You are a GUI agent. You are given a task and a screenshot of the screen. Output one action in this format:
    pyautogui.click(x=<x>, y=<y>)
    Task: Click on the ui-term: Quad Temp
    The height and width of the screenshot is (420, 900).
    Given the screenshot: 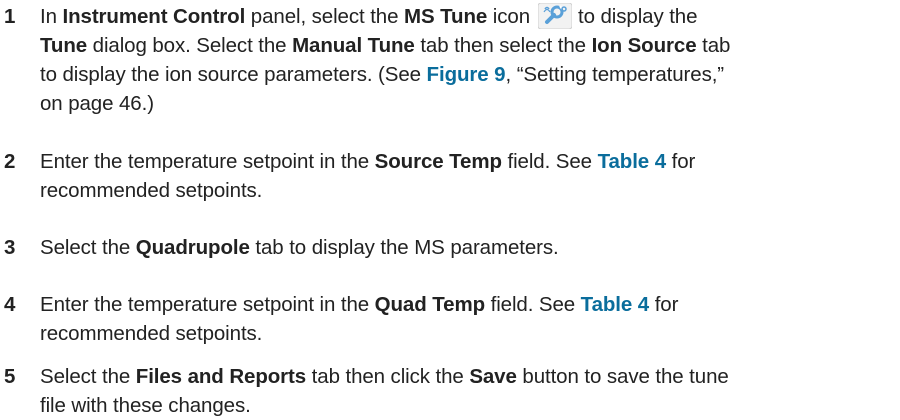 What is the action you would take?
    pyautogui.click(x=429, y=304)
    